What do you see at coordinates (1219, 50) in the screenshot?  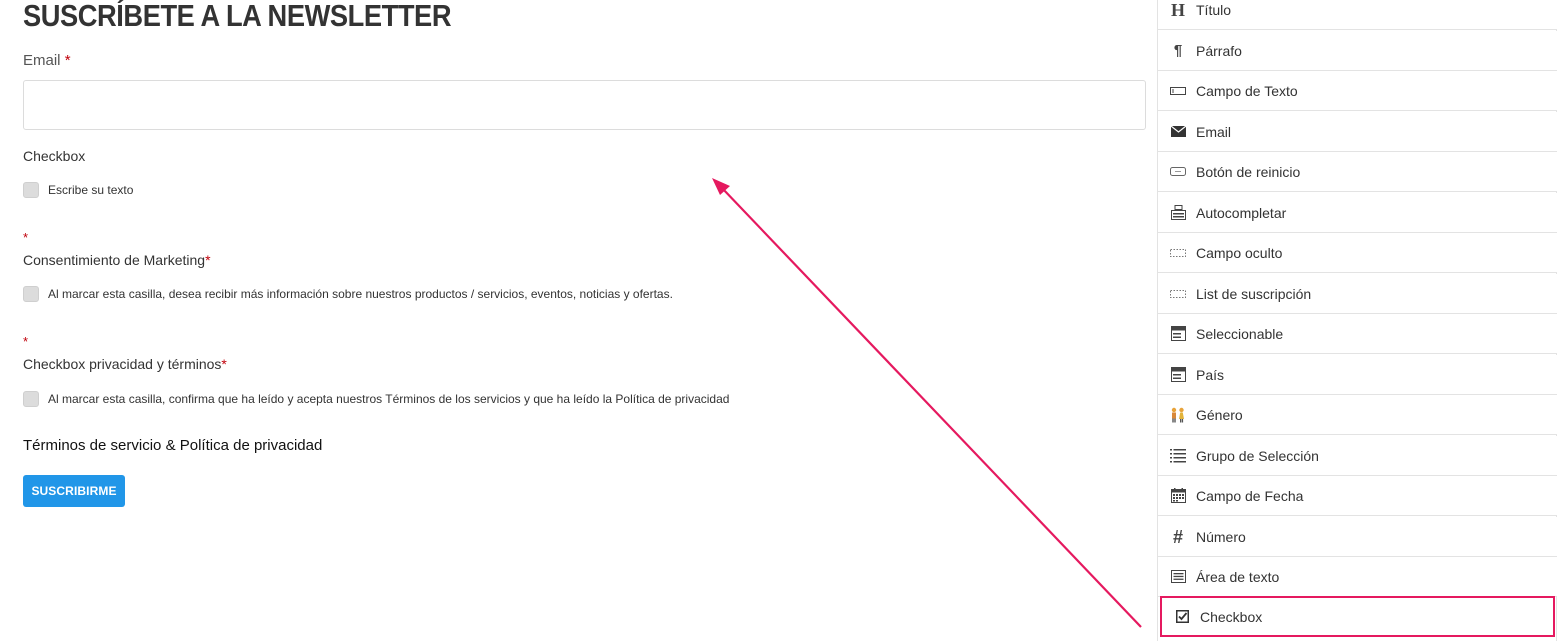 I see `palette-item-label: Párrafo` at bounding box center [1219, 50].